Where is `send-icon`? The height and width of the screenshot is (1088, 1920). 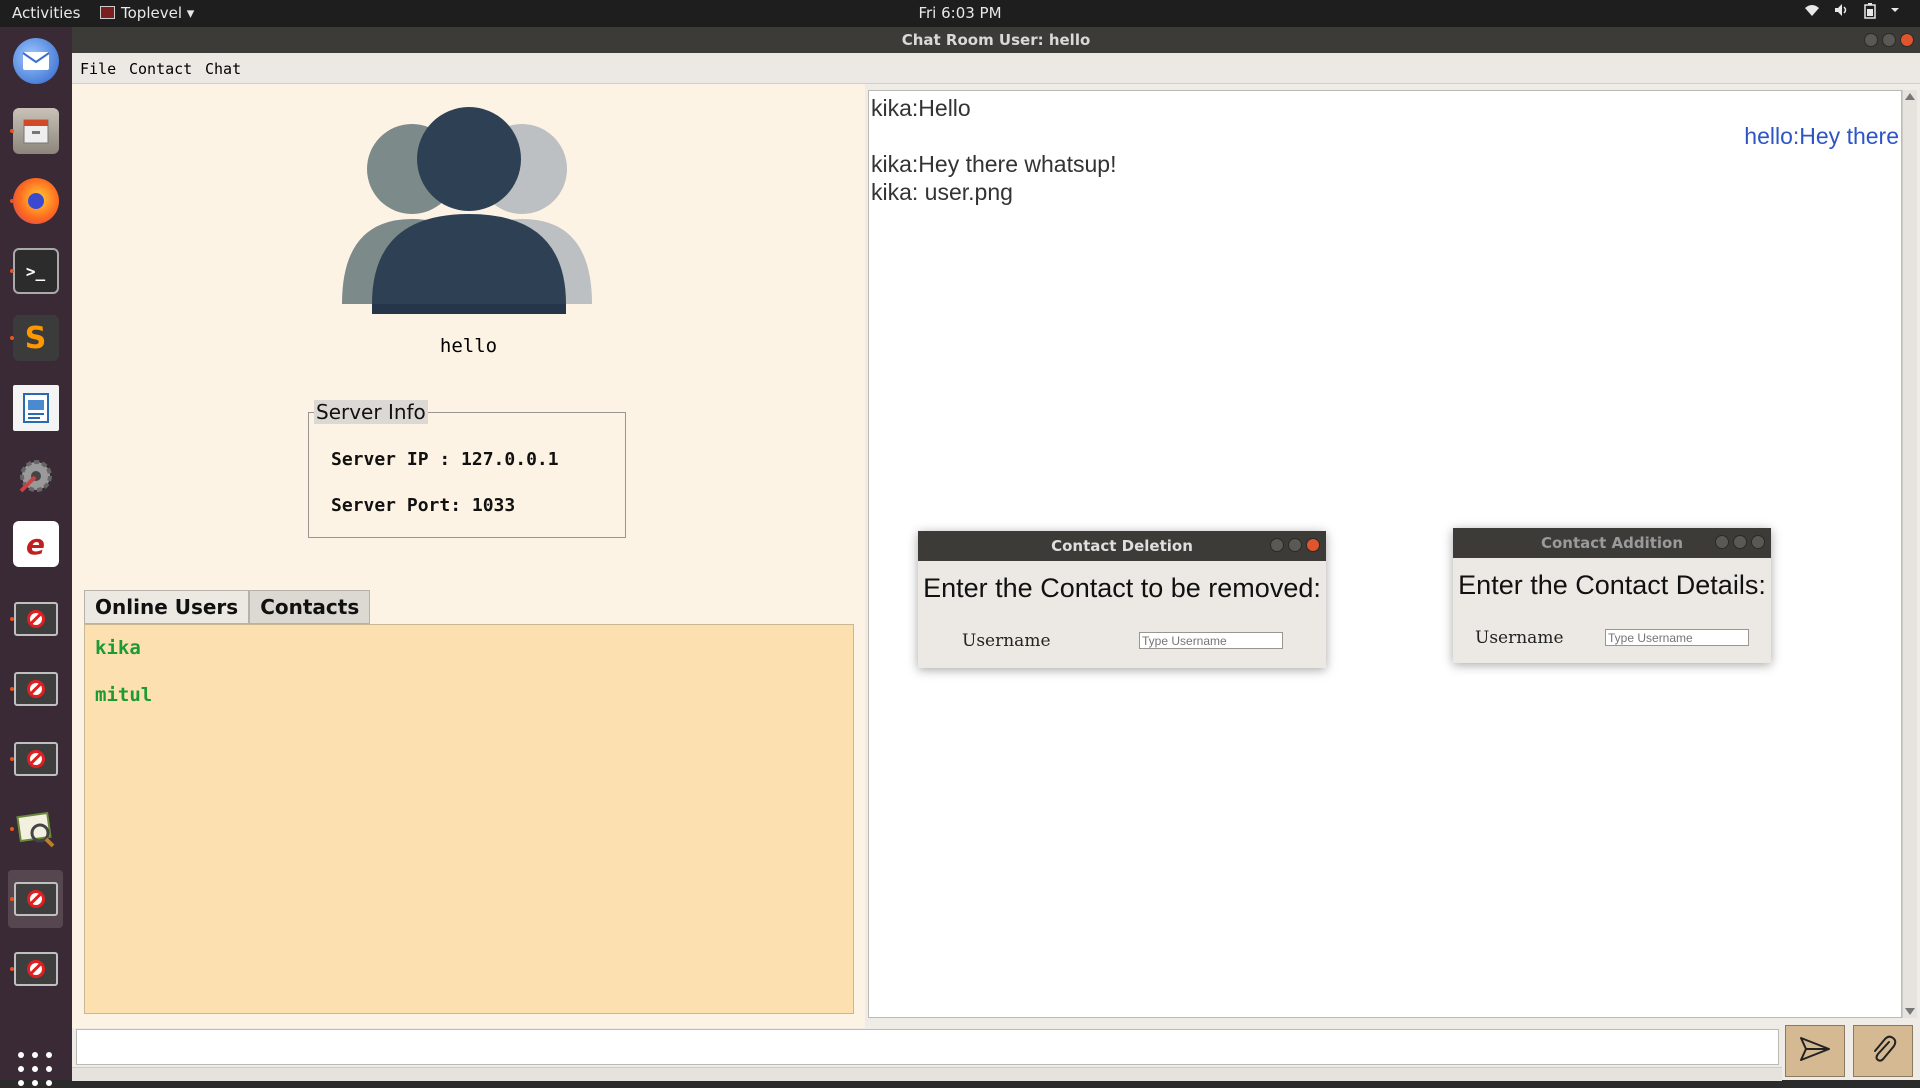
send-icon is located at coordinates (1815, 1051).